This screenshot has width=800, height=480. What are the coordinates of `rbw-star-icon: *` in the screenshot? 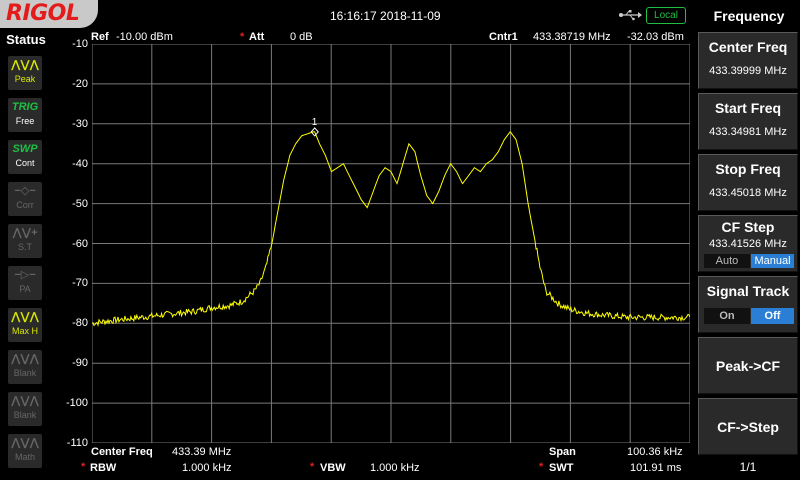 It's located at (83, 467).